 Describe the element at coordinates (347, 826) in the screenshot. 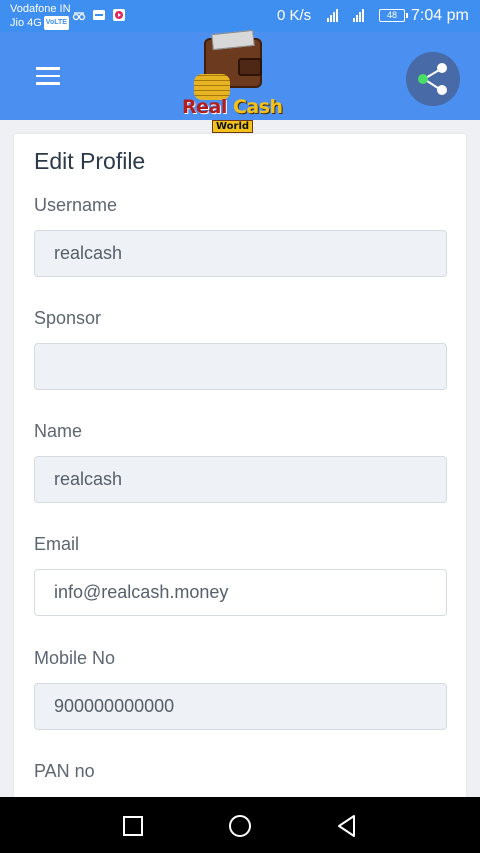

I see `back-button` at that location.